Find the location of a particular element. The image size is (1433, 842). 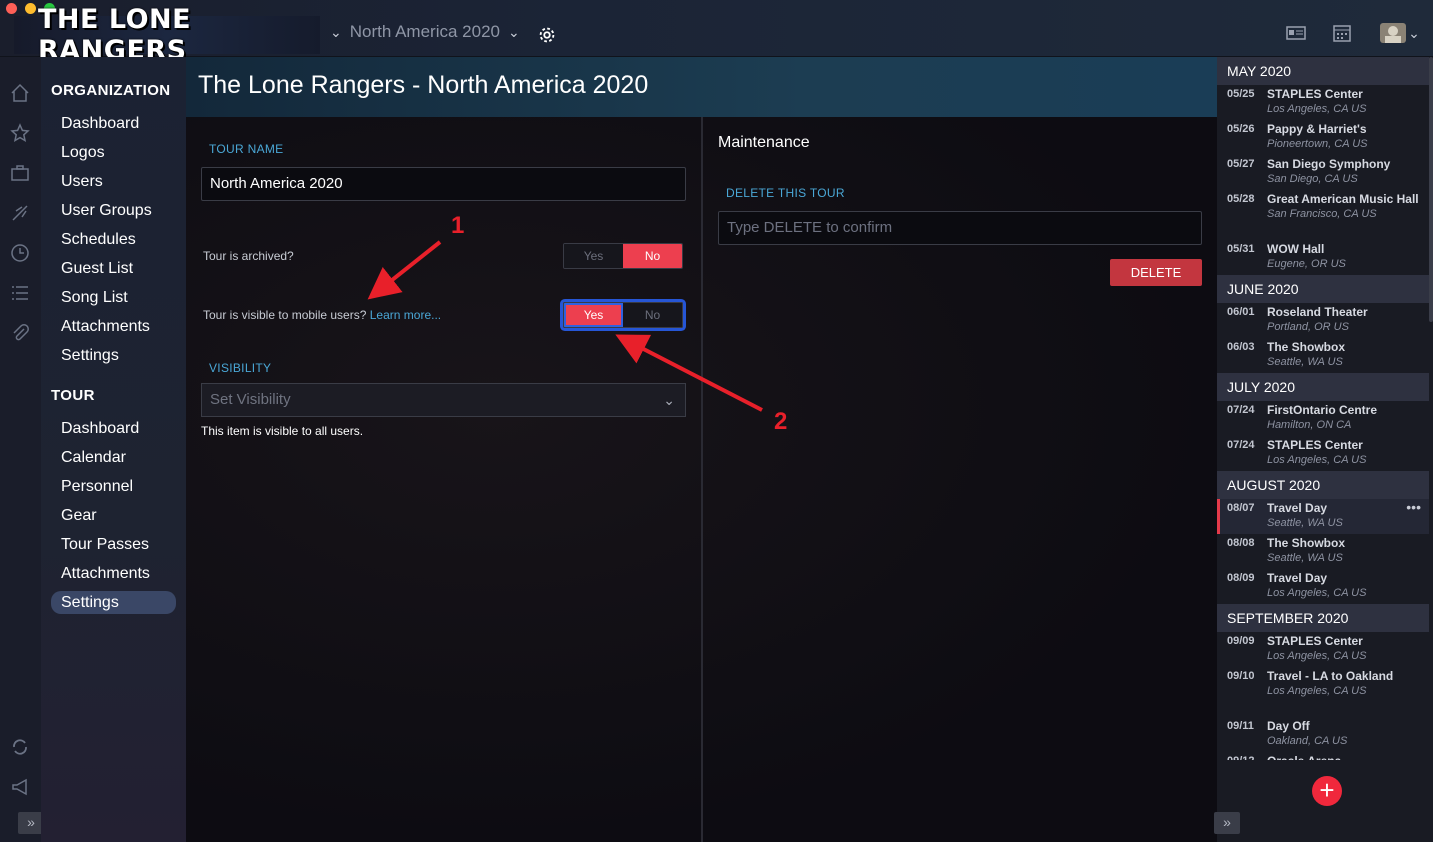

event-info: Travel Day Los Angeles, CA US is located at coordinates (1348, 586).